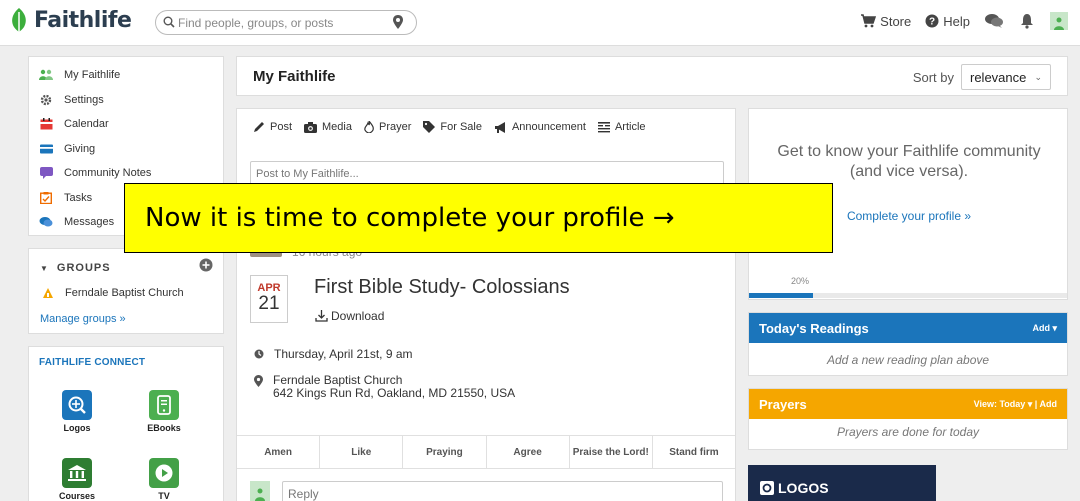 Image resolution: width=1080 pixels, height=501 pixels. Describe the element at coordinates (630, 127) in the screenshot. I see `post-type-label: Article` at that location.